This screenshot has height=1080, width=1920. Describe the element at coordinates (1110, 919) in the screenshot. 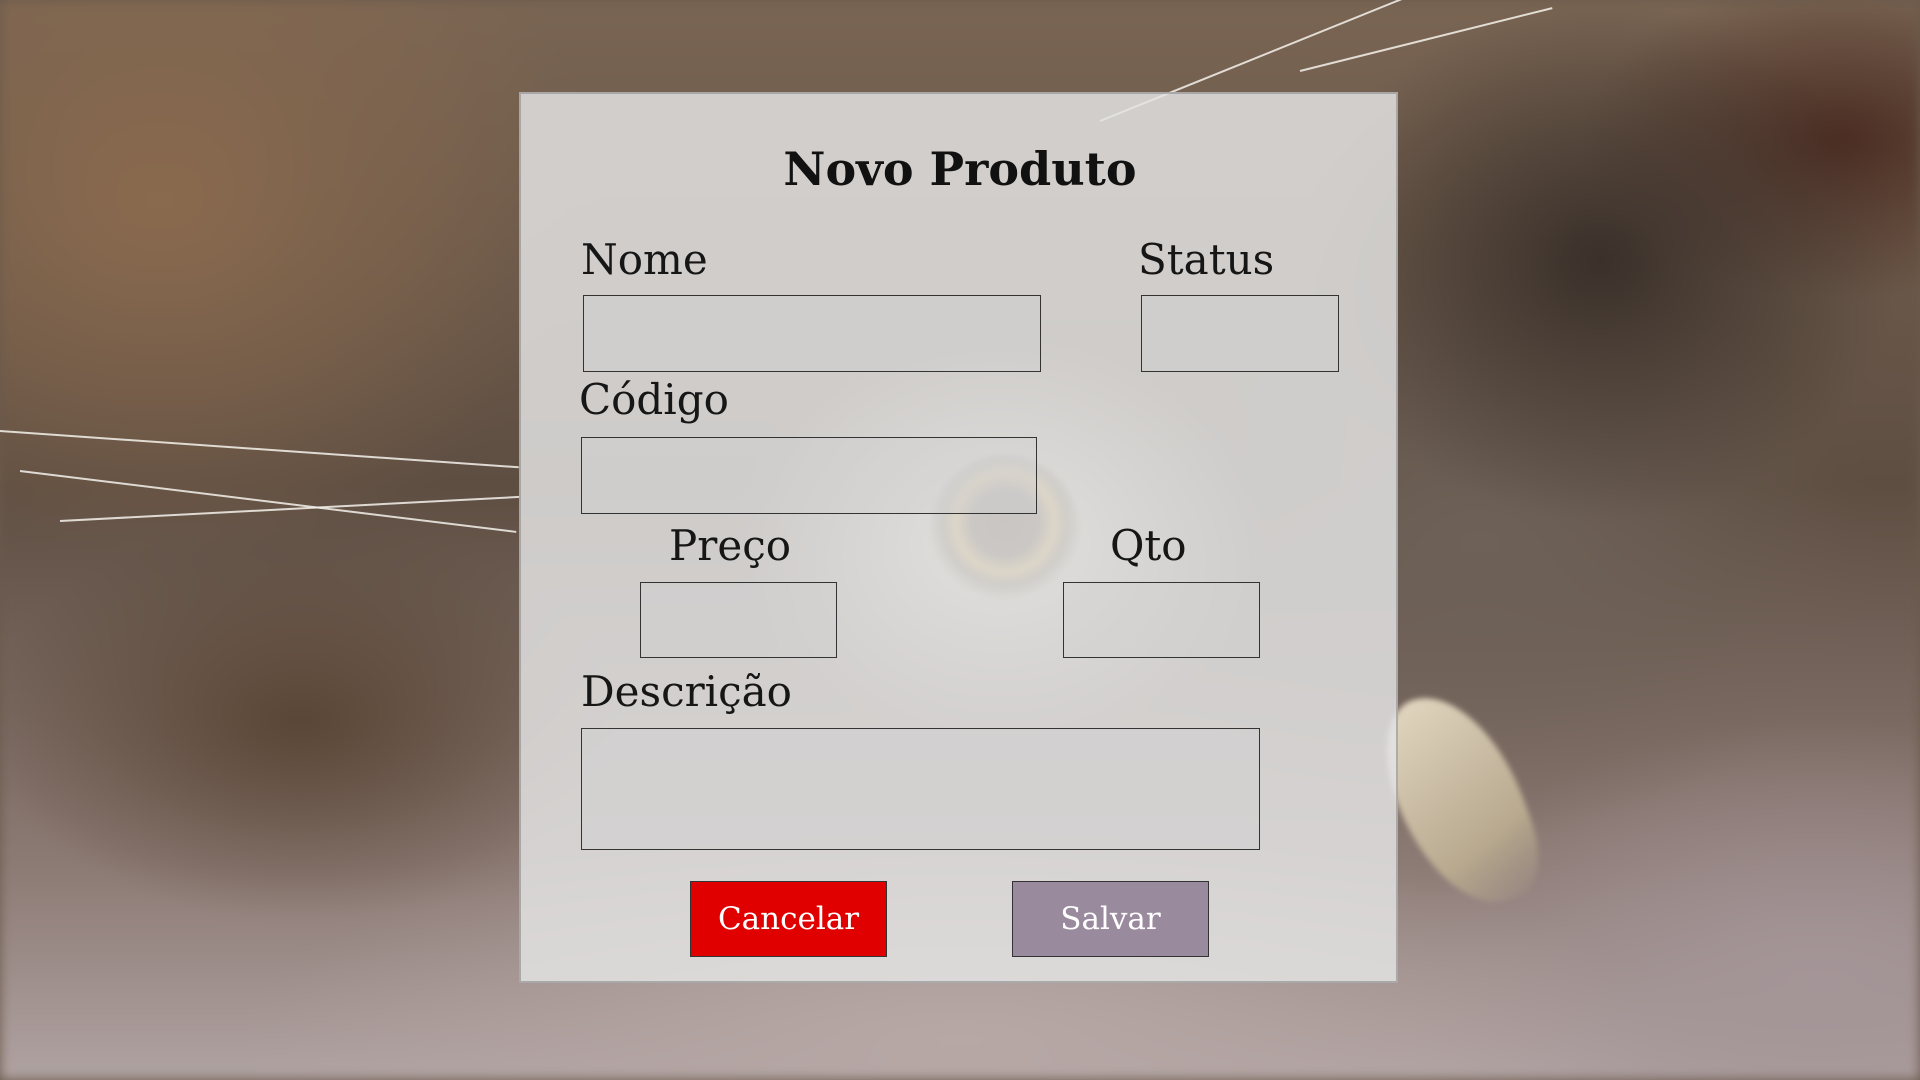

I see `save-button: Salvar` at that location.